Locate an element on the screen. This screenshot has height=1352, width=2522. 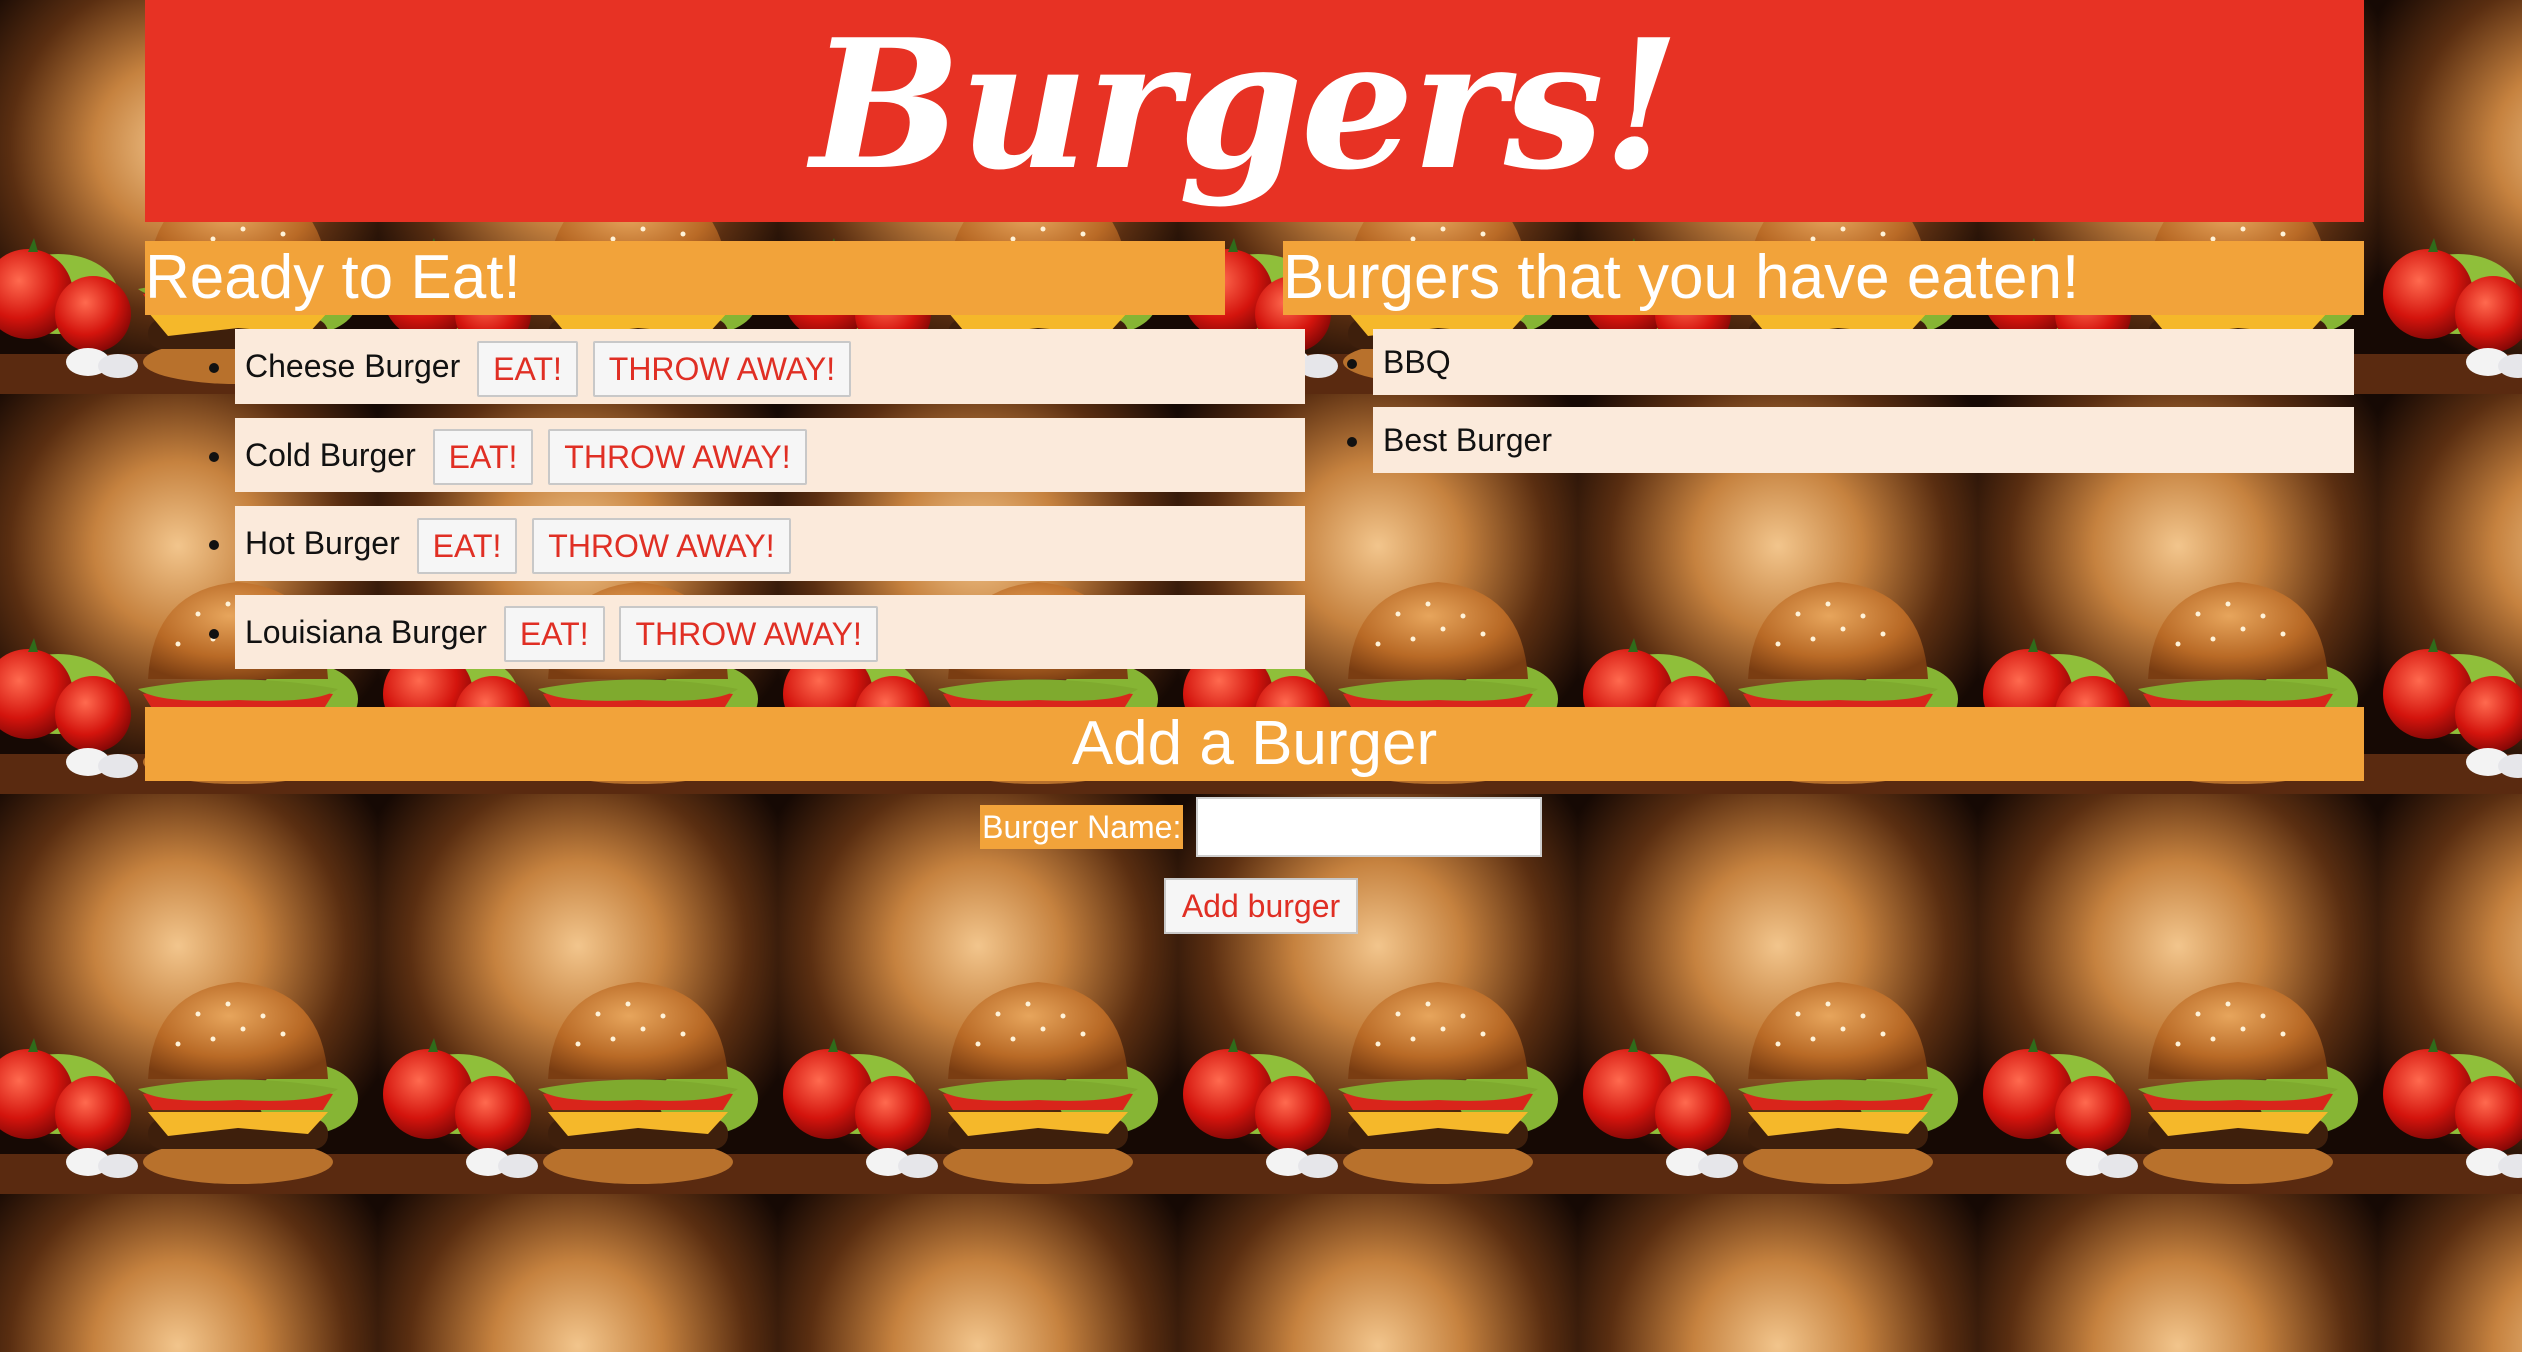
add-burger-section: Add a Burger is located at coordinates (1254, 744).